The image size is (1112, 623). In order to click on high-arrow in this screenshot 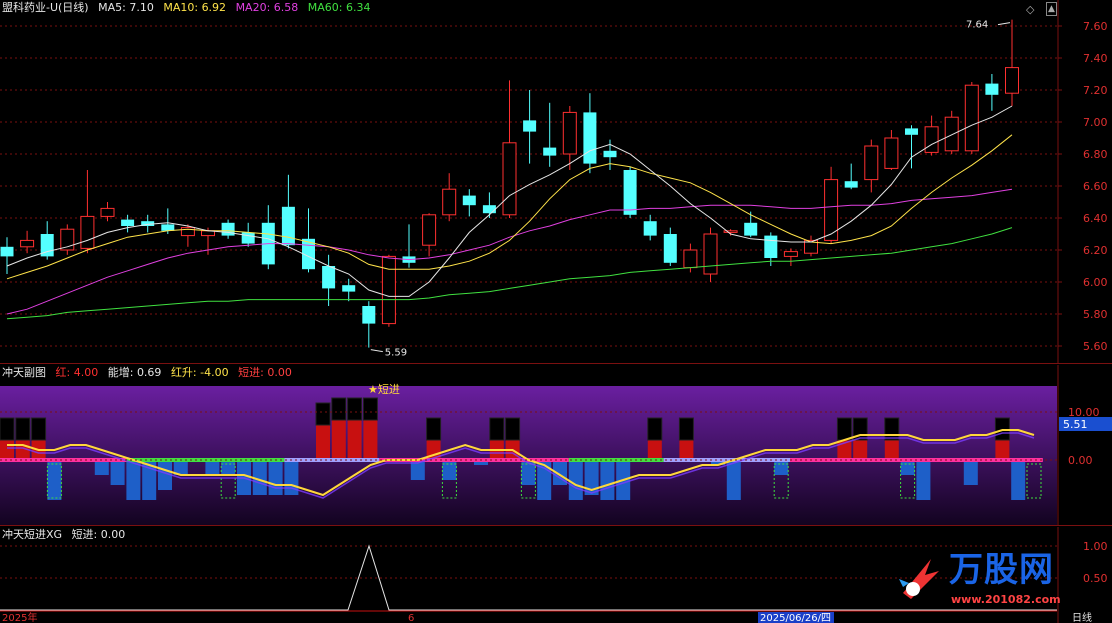, I will do `click(1004, 24)`.